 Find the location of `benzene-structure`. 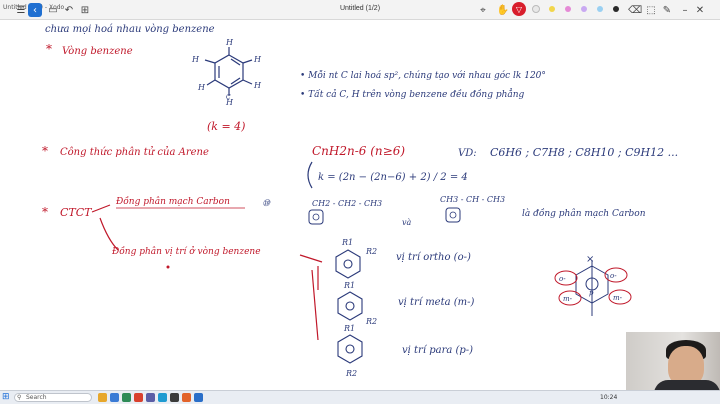

benzene-structure is located at coordinates (228, 71).